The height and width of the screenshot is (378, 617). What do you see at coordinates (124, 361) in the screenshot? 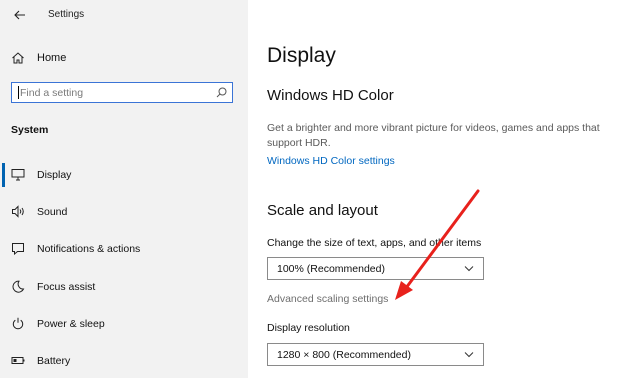
I see `sidebar-item-battery: Battery` at bounding box center [124, 361].